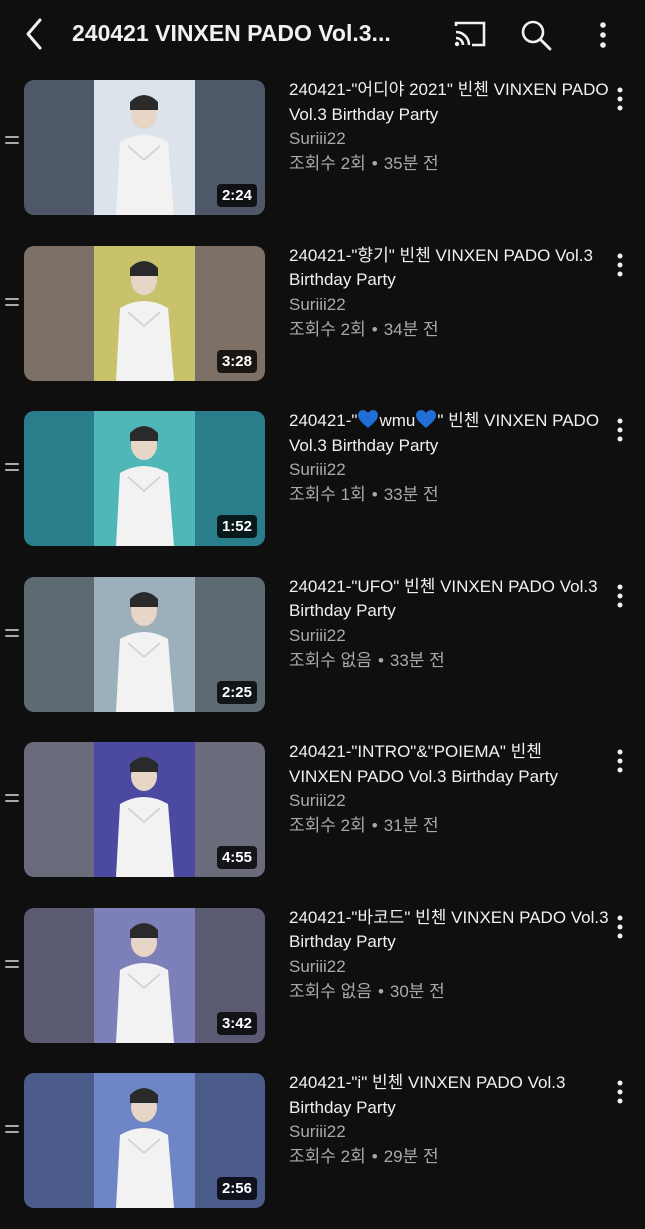  I want to click on cast-icon, so click(470, 34).